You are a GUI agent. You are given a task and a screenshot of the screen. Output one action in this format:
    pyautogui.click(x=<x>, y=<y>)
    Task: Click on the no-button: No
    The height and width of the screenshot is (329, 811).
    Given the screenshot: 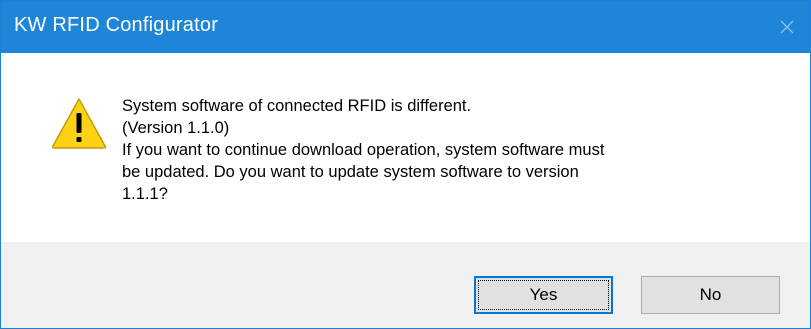 What is the action you would take?
    pyautogui.click(x=710, y=295)
    